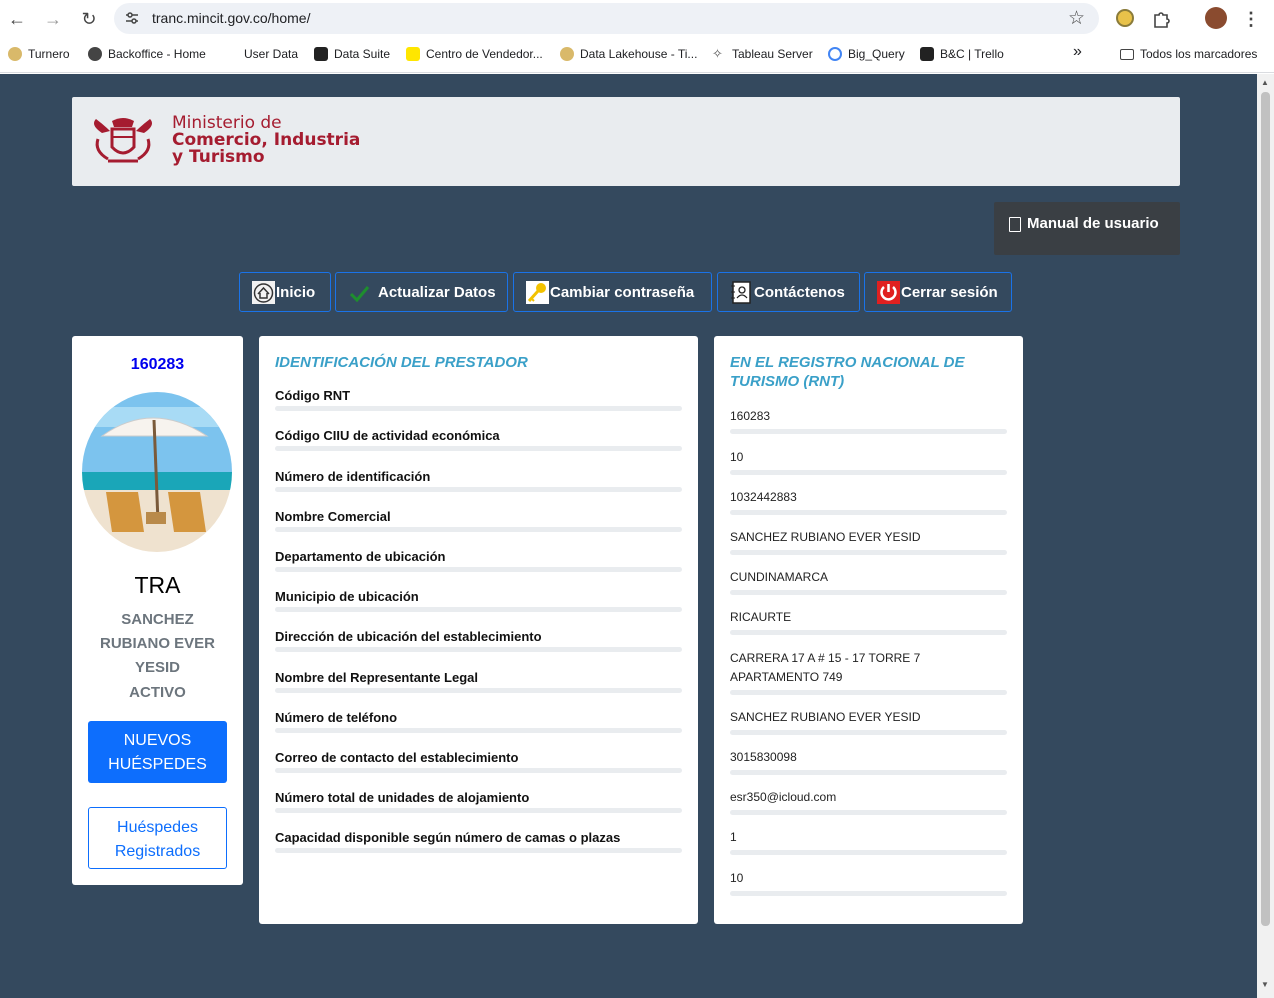  Describe the element at coordinates (89, 19) in the screenshot. I see `reload-icon: ↻` at that location.